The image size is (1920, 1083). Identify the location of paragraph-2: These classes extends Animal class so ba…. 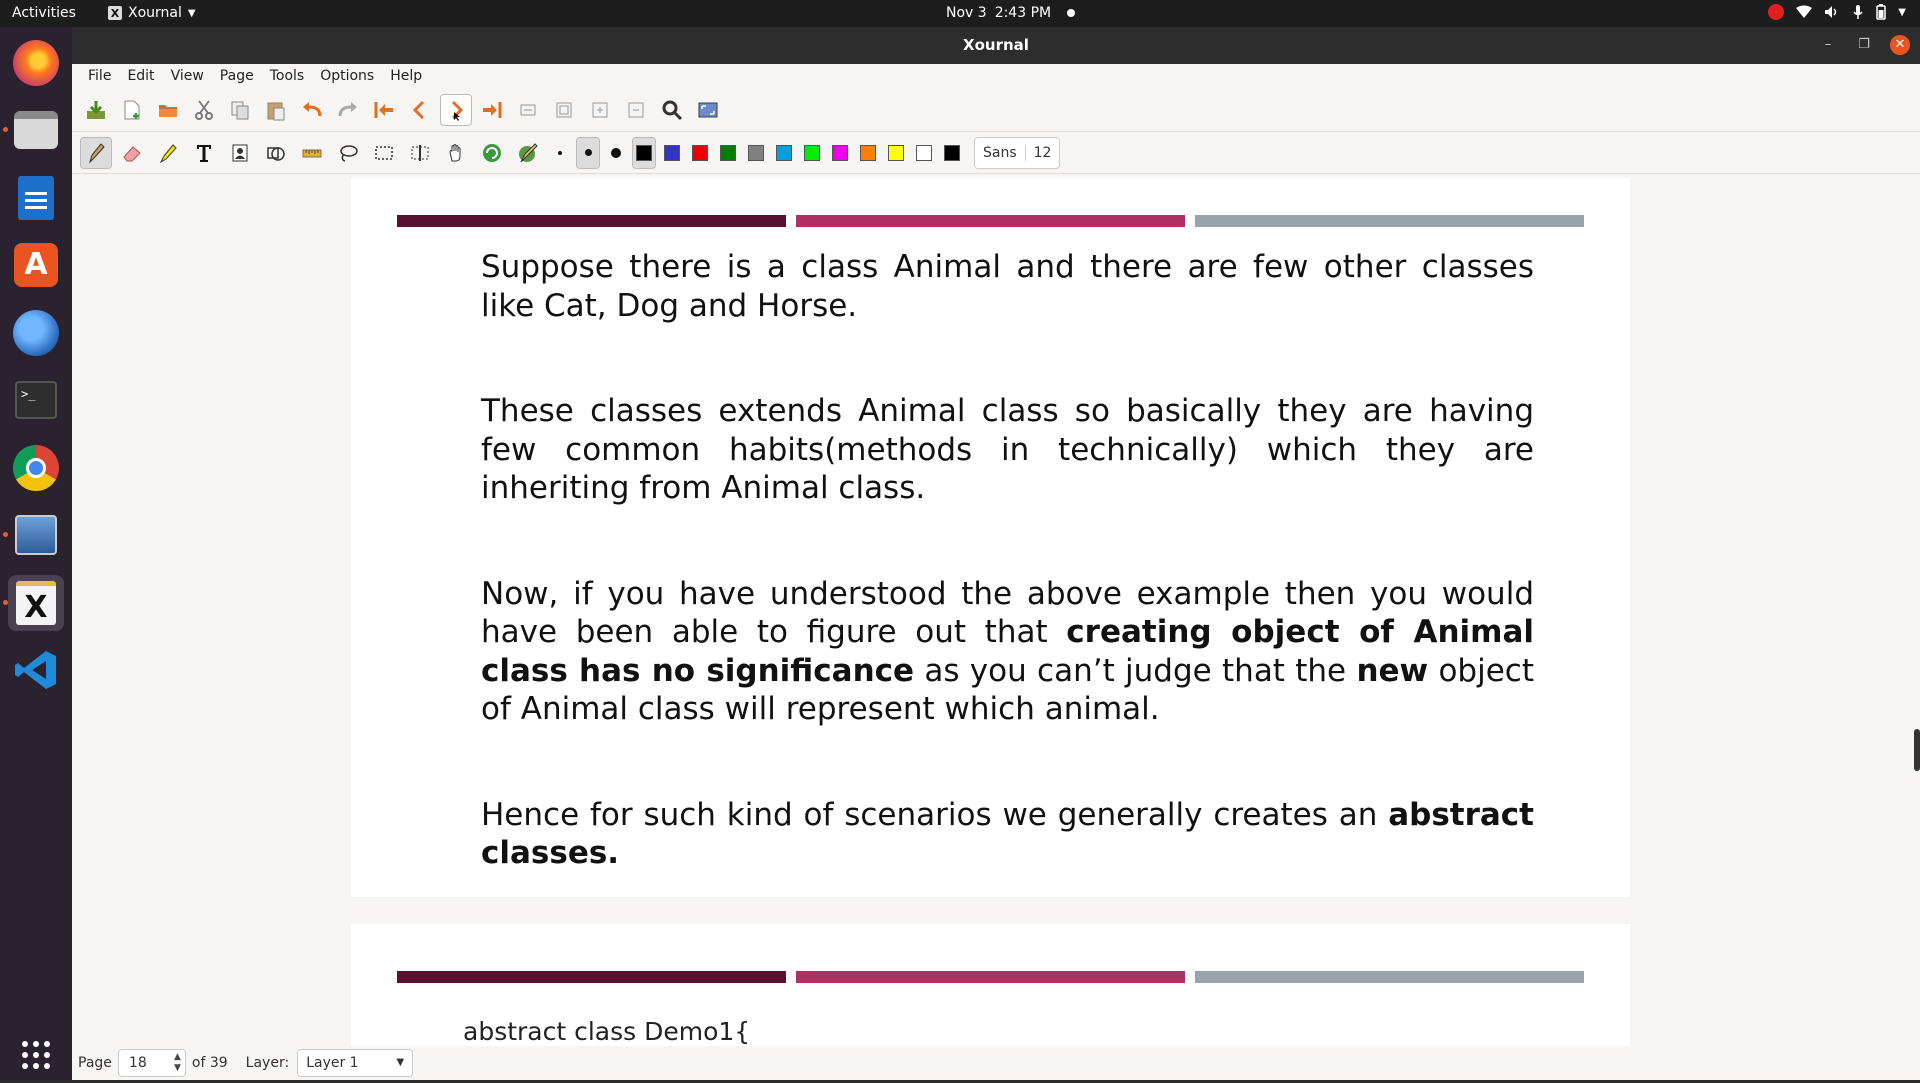
(1007, 449).